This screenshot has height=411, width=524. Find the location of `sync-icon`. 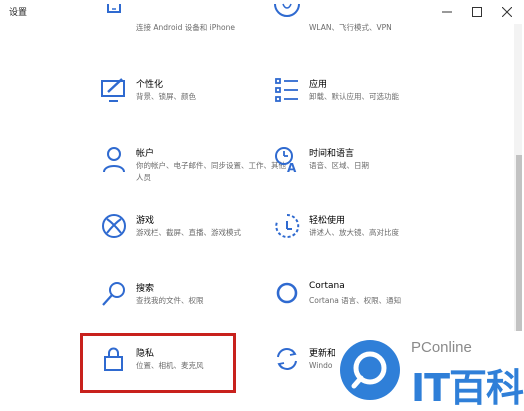

sync-icon is located at coordinates (287, 359).